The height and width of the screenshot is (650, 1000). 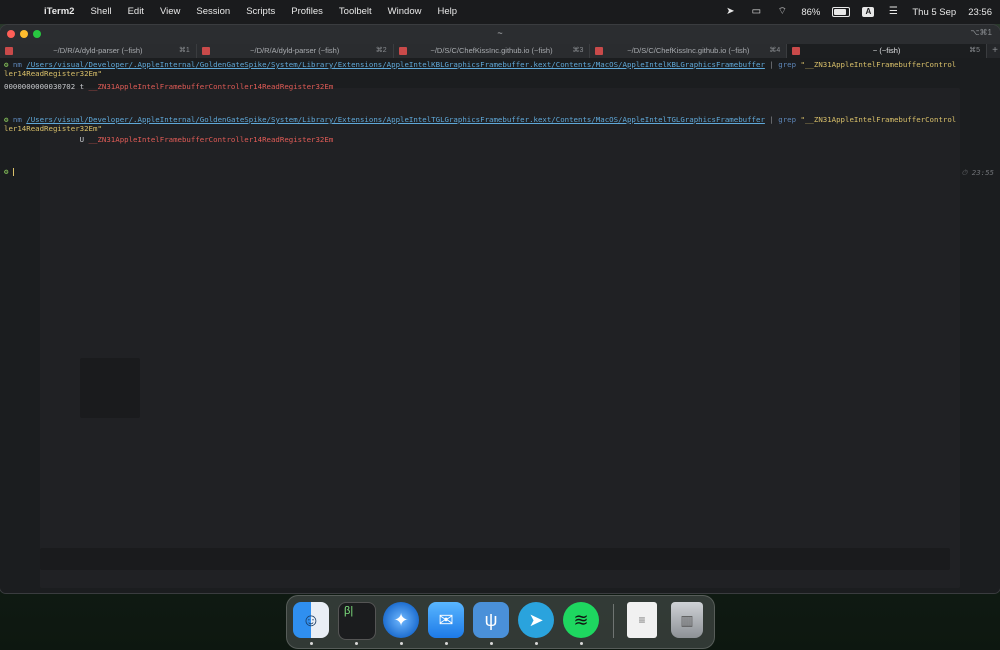 I want to click on tab-1: ~/D/R/A/dyld-parser (~fish) ⌘1, so click(x=98, y=51).